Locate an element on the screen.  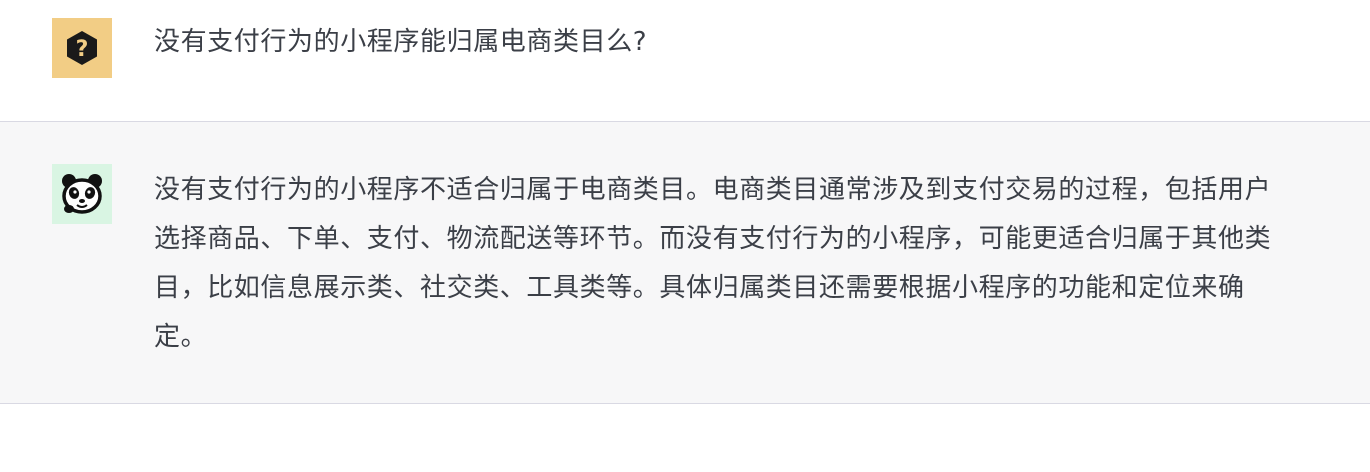
panda-icon is located at coordinates (82, 194).